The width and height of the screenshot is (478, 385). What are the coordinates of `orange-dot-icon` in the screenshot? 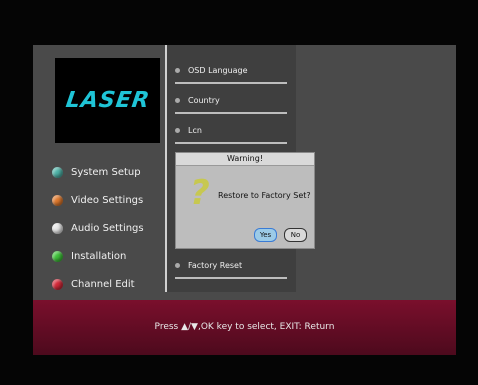 It's located at (57, 200).